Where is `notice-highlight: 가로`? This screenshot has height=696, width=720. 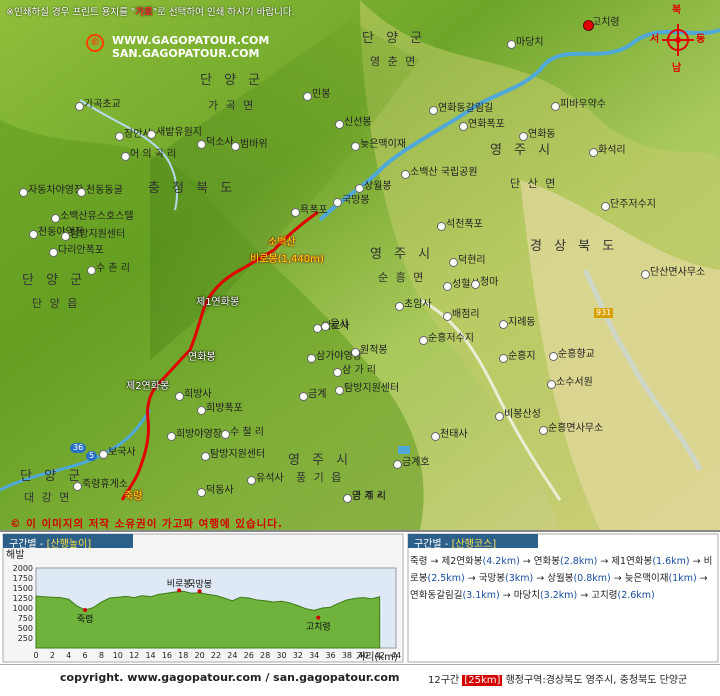 notice-highlight: 가로 is located at coordinates (144, 12).